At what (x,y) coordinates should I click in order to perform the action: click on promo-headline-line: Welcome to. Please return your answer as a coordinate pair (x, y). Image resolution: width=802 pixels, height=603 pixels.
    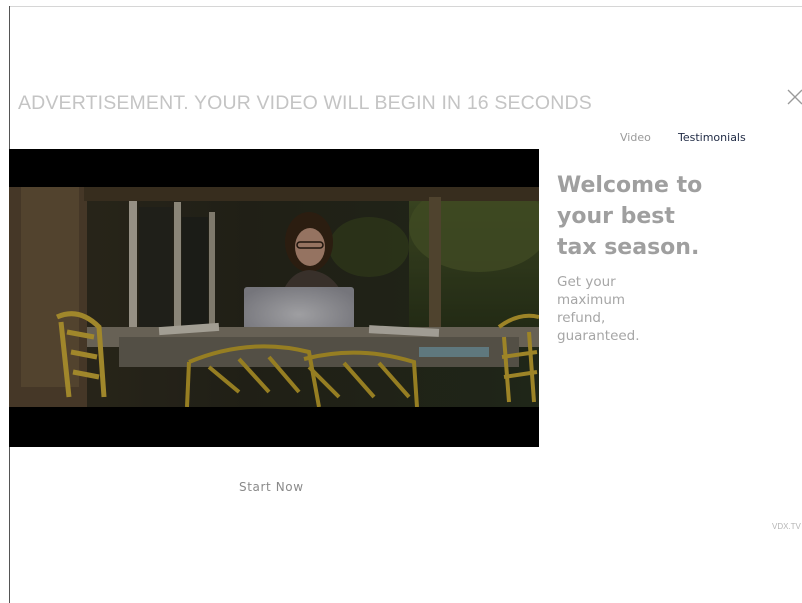
    Looking at the image, I should click on (630, 185).